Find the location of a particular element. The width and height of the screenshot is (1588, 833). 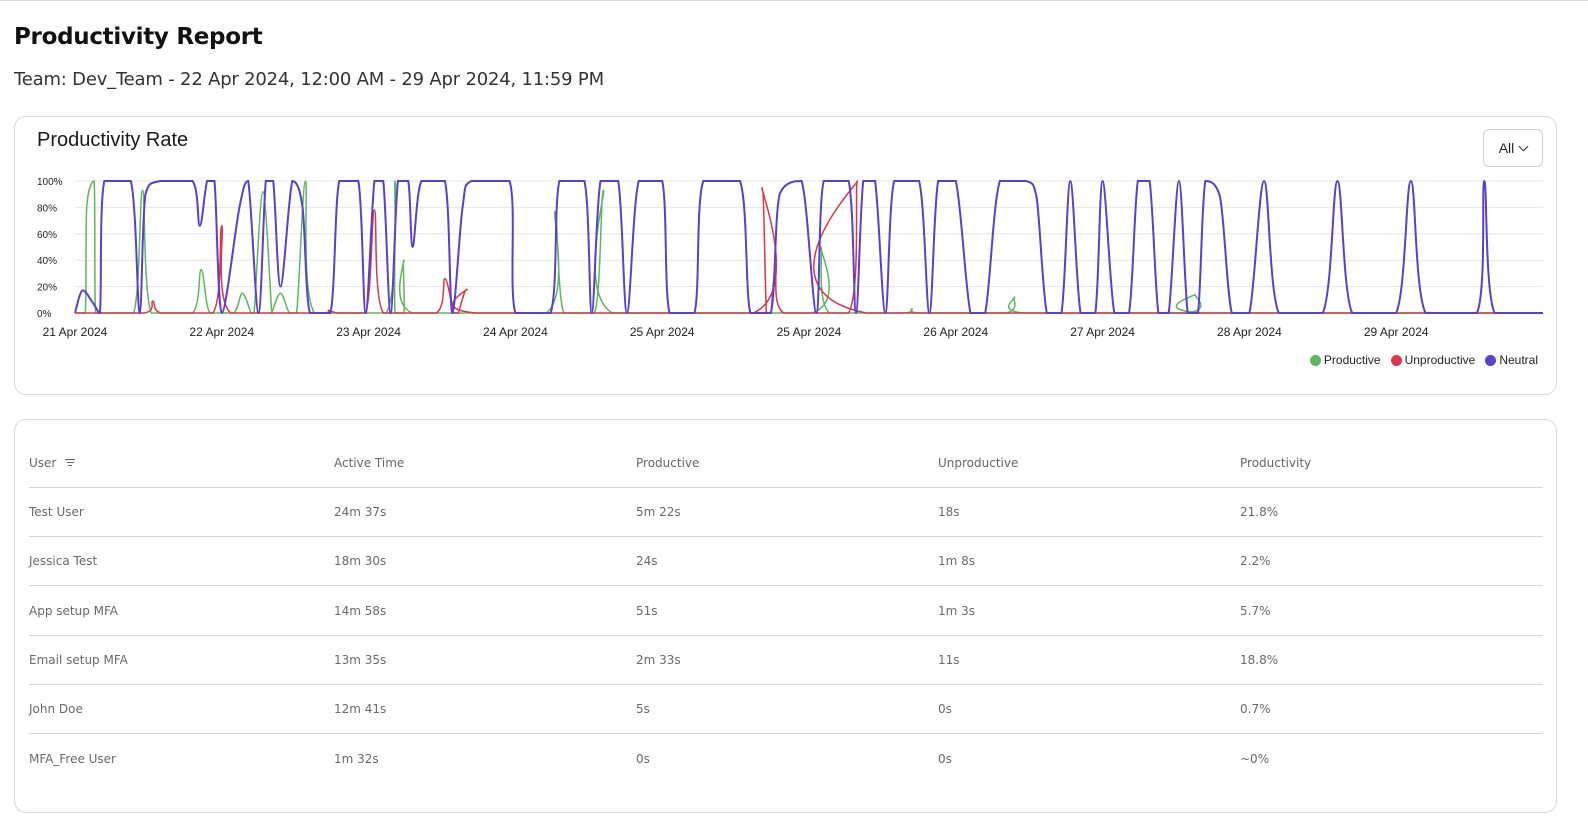

column-header-active-time: Active Time is located at coordinates (369, 462).